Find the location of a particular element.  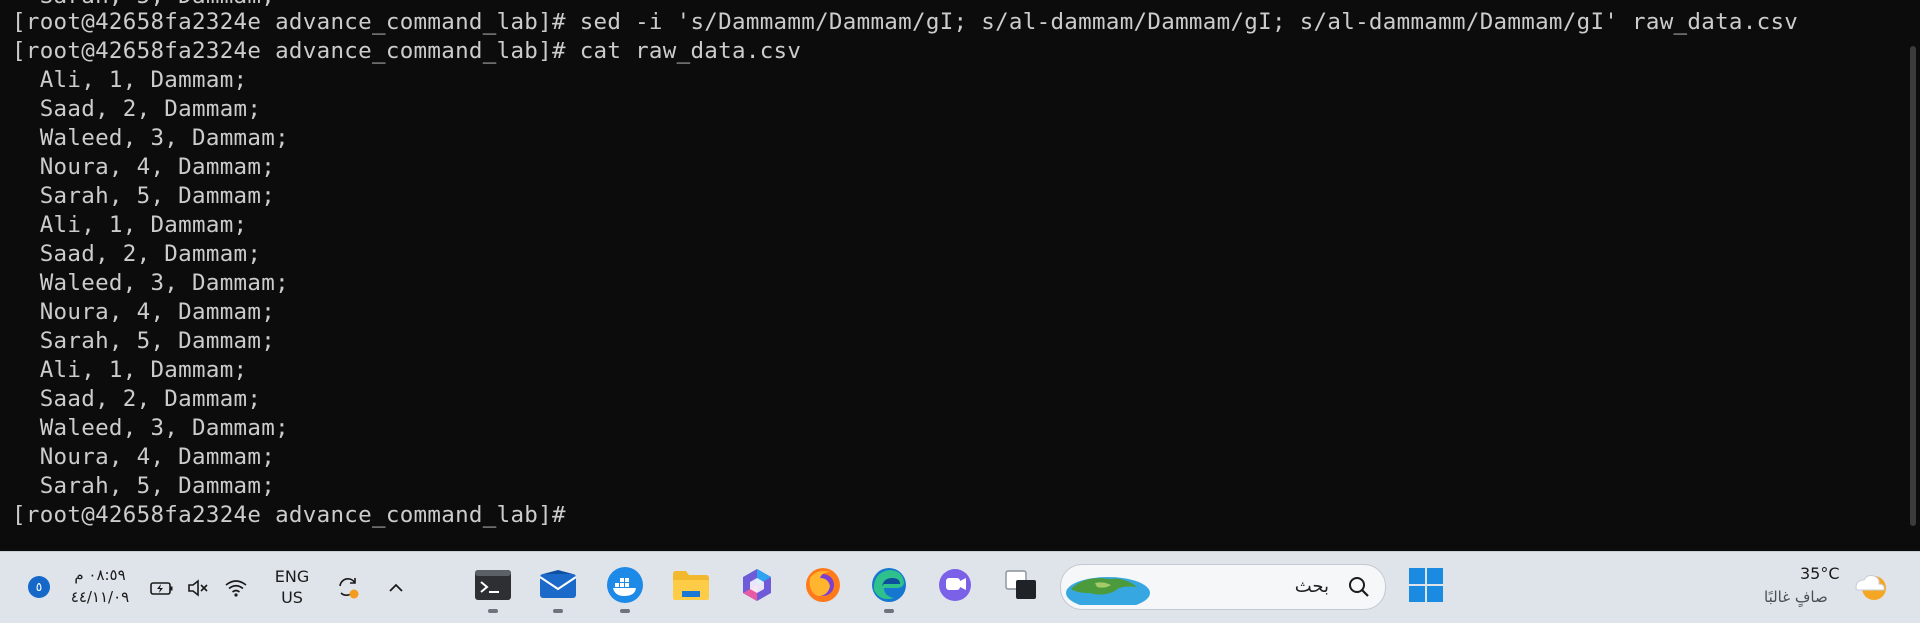

search-highlight-globe-icon is located at coordinates (1108, 591).